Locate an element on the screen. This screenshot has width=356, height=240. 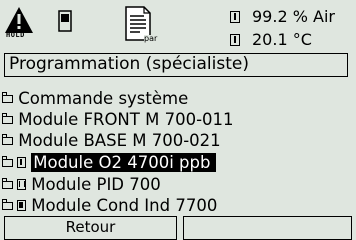
reading-temperature: 20.1 °C is located at coordinates (288, 40).